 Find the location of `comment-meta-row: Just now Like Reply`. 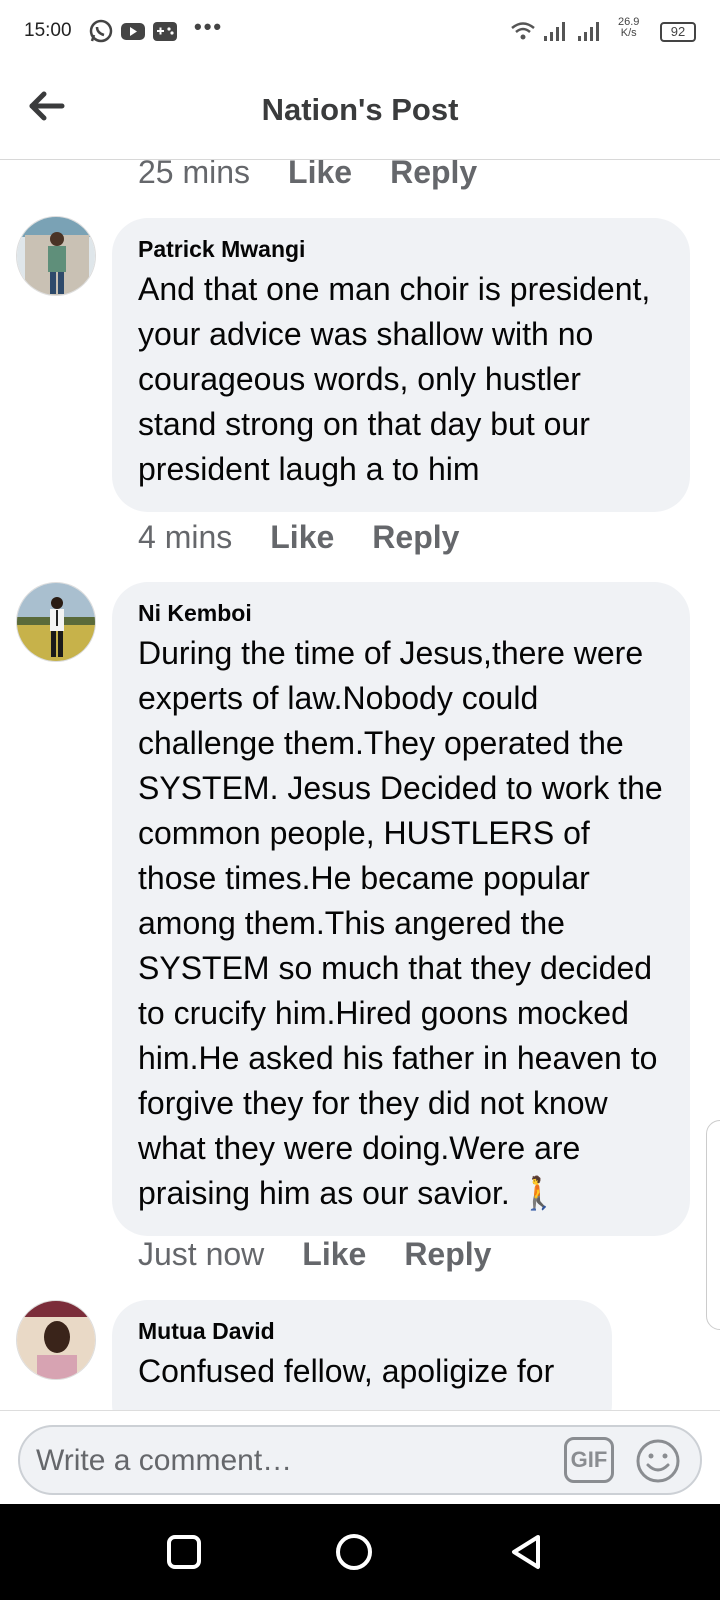

comment-meta-row: Just now Like Reply is located at coordinates (333, 1254).